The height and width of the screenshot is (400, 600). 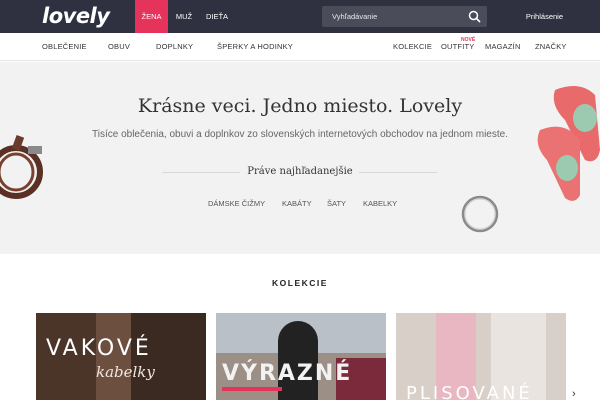 What do you see at coordinates (300, 171) in the screenshot?
I see `popular-heading: Práve najhľadanejšie` at bounding box center [300, 171].